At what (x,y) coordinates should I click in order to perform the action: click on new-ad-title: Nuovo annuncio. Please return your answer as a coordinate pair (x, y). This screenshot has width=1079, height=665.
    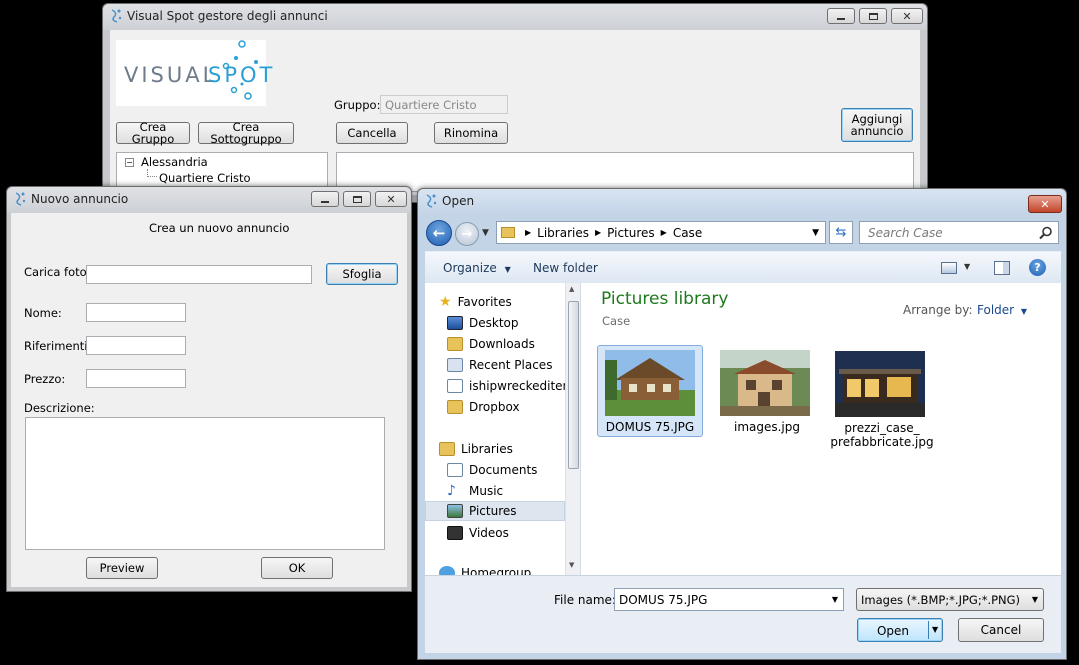
    Looking at the image, I should click on (80, 199).